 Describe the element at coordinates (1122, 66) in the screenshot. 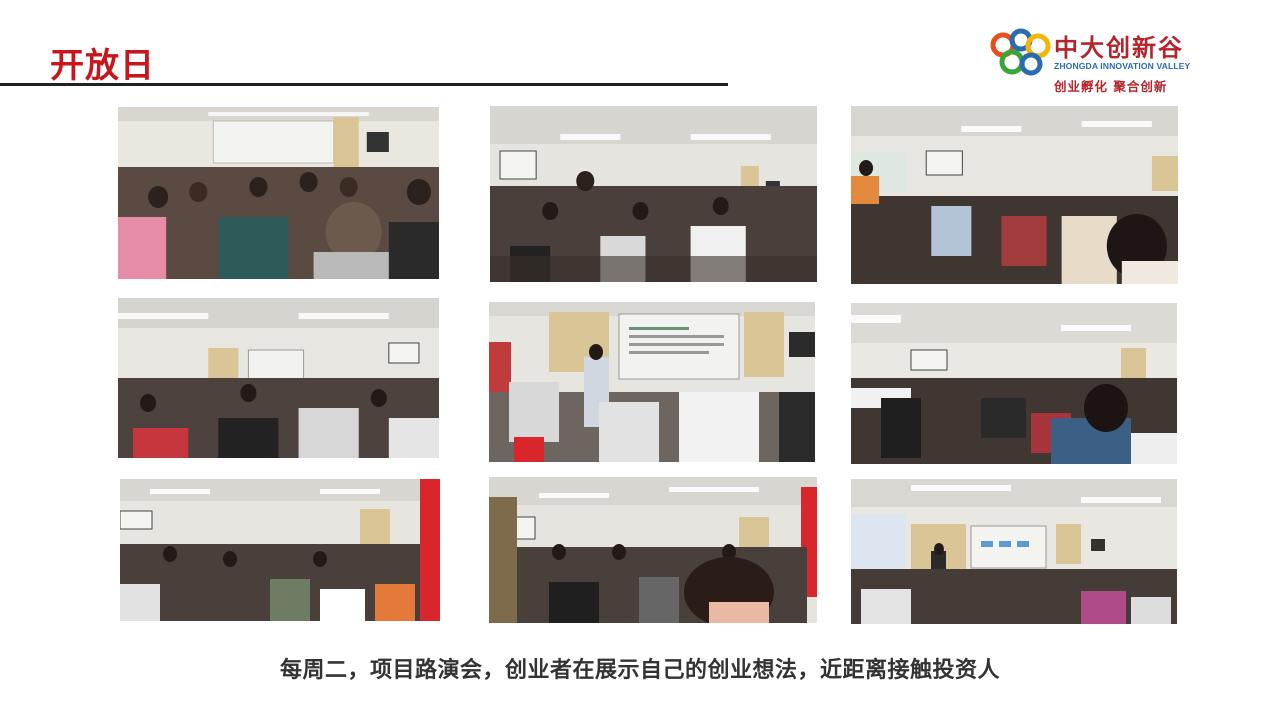

I see `logo-name-en: ZHONGDA INNOVATION VALLEY` at that location.